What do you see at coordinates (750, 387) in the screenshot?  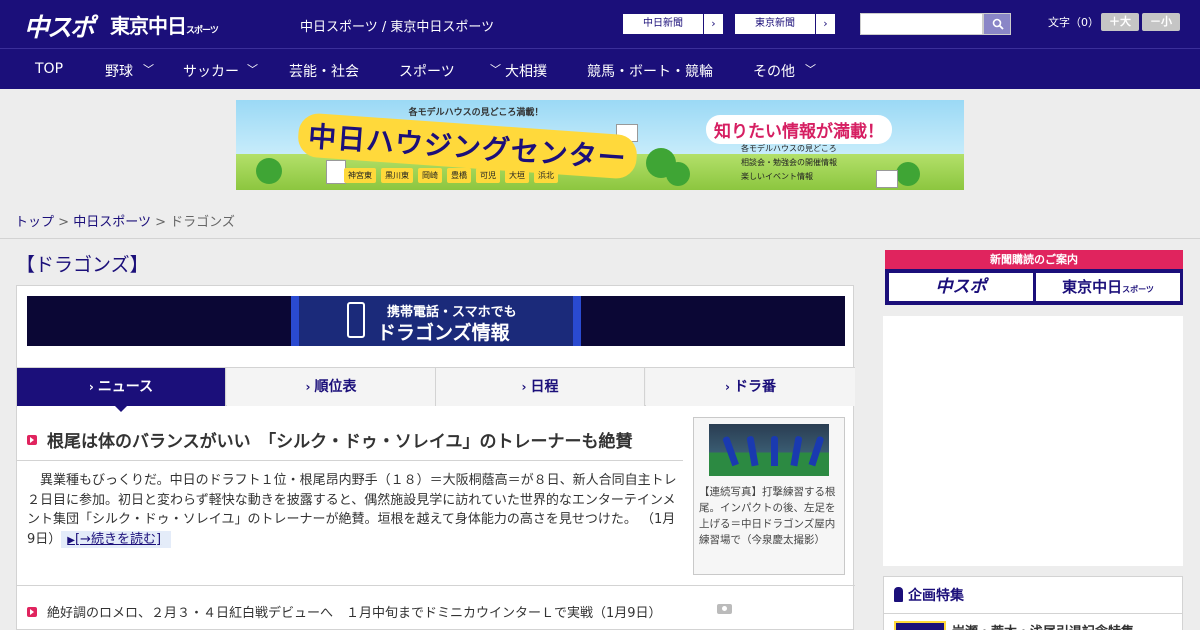 I see `tab-reporters: › ドラ番` at bounding box center [750, 387].